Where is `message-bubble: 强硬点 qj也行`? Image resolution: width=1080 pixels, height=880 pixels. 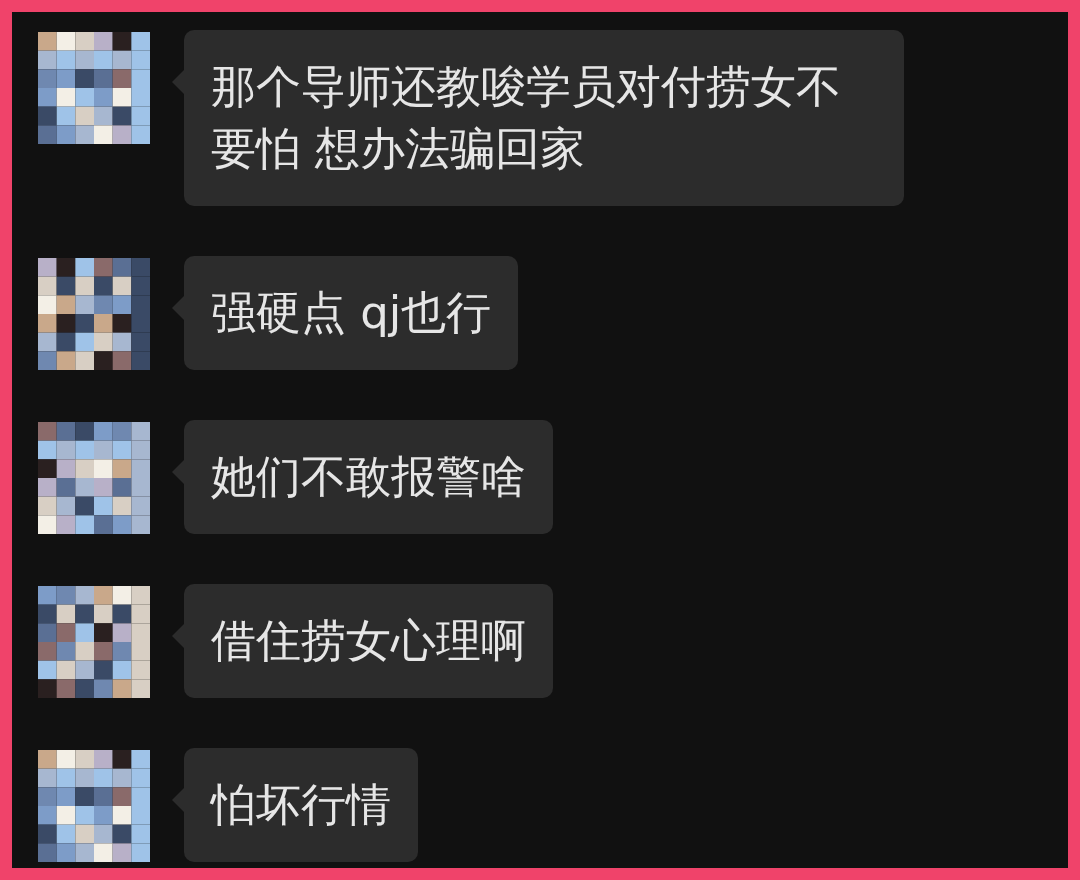 message-bubble: 强硬点 qj也行 is located at coordinates (351, 313).